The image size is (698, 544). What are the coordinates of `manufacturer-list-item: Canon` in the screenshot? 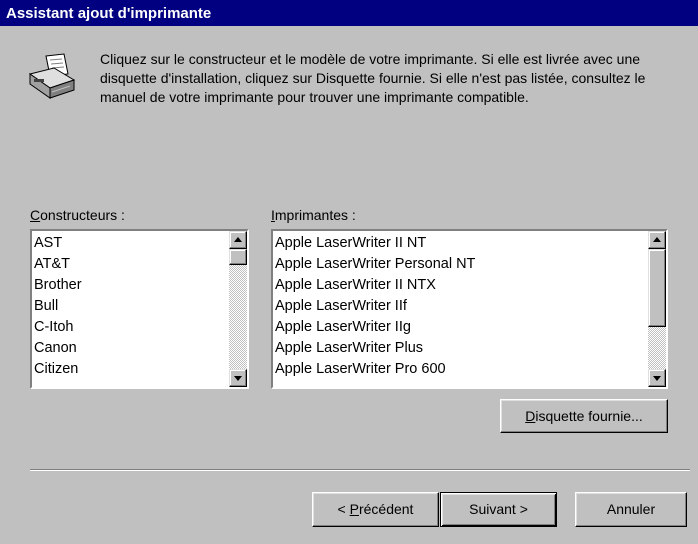 It's located at (58, 348).